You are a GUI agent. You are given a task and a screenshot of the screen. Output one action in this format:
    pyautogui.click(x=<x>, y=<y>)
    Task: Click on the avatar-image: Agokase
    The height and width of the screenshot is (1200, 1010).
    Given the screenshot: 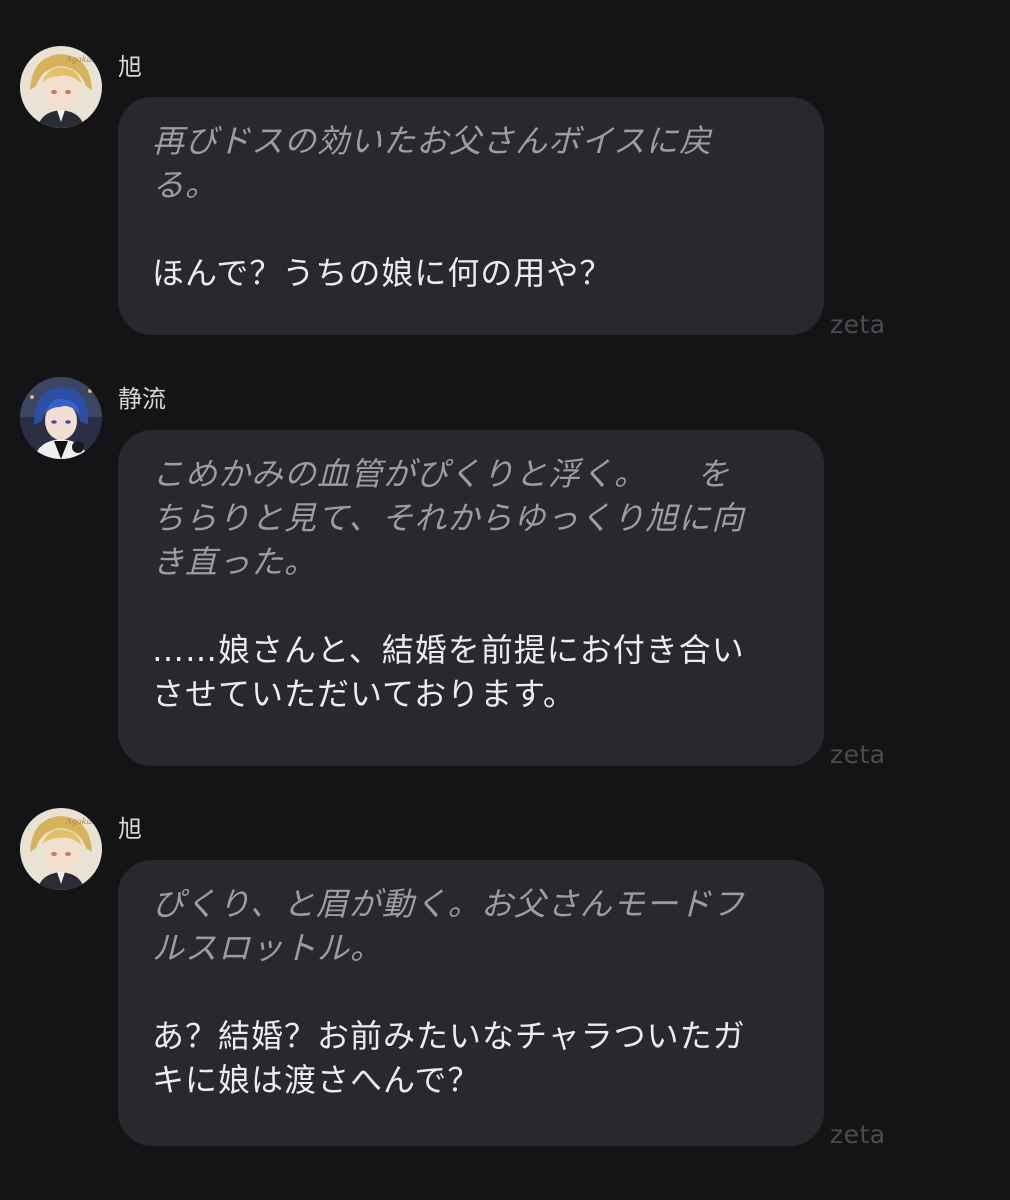 What is the action you would take?
    pyautogui.click(x=61, y=849)
    